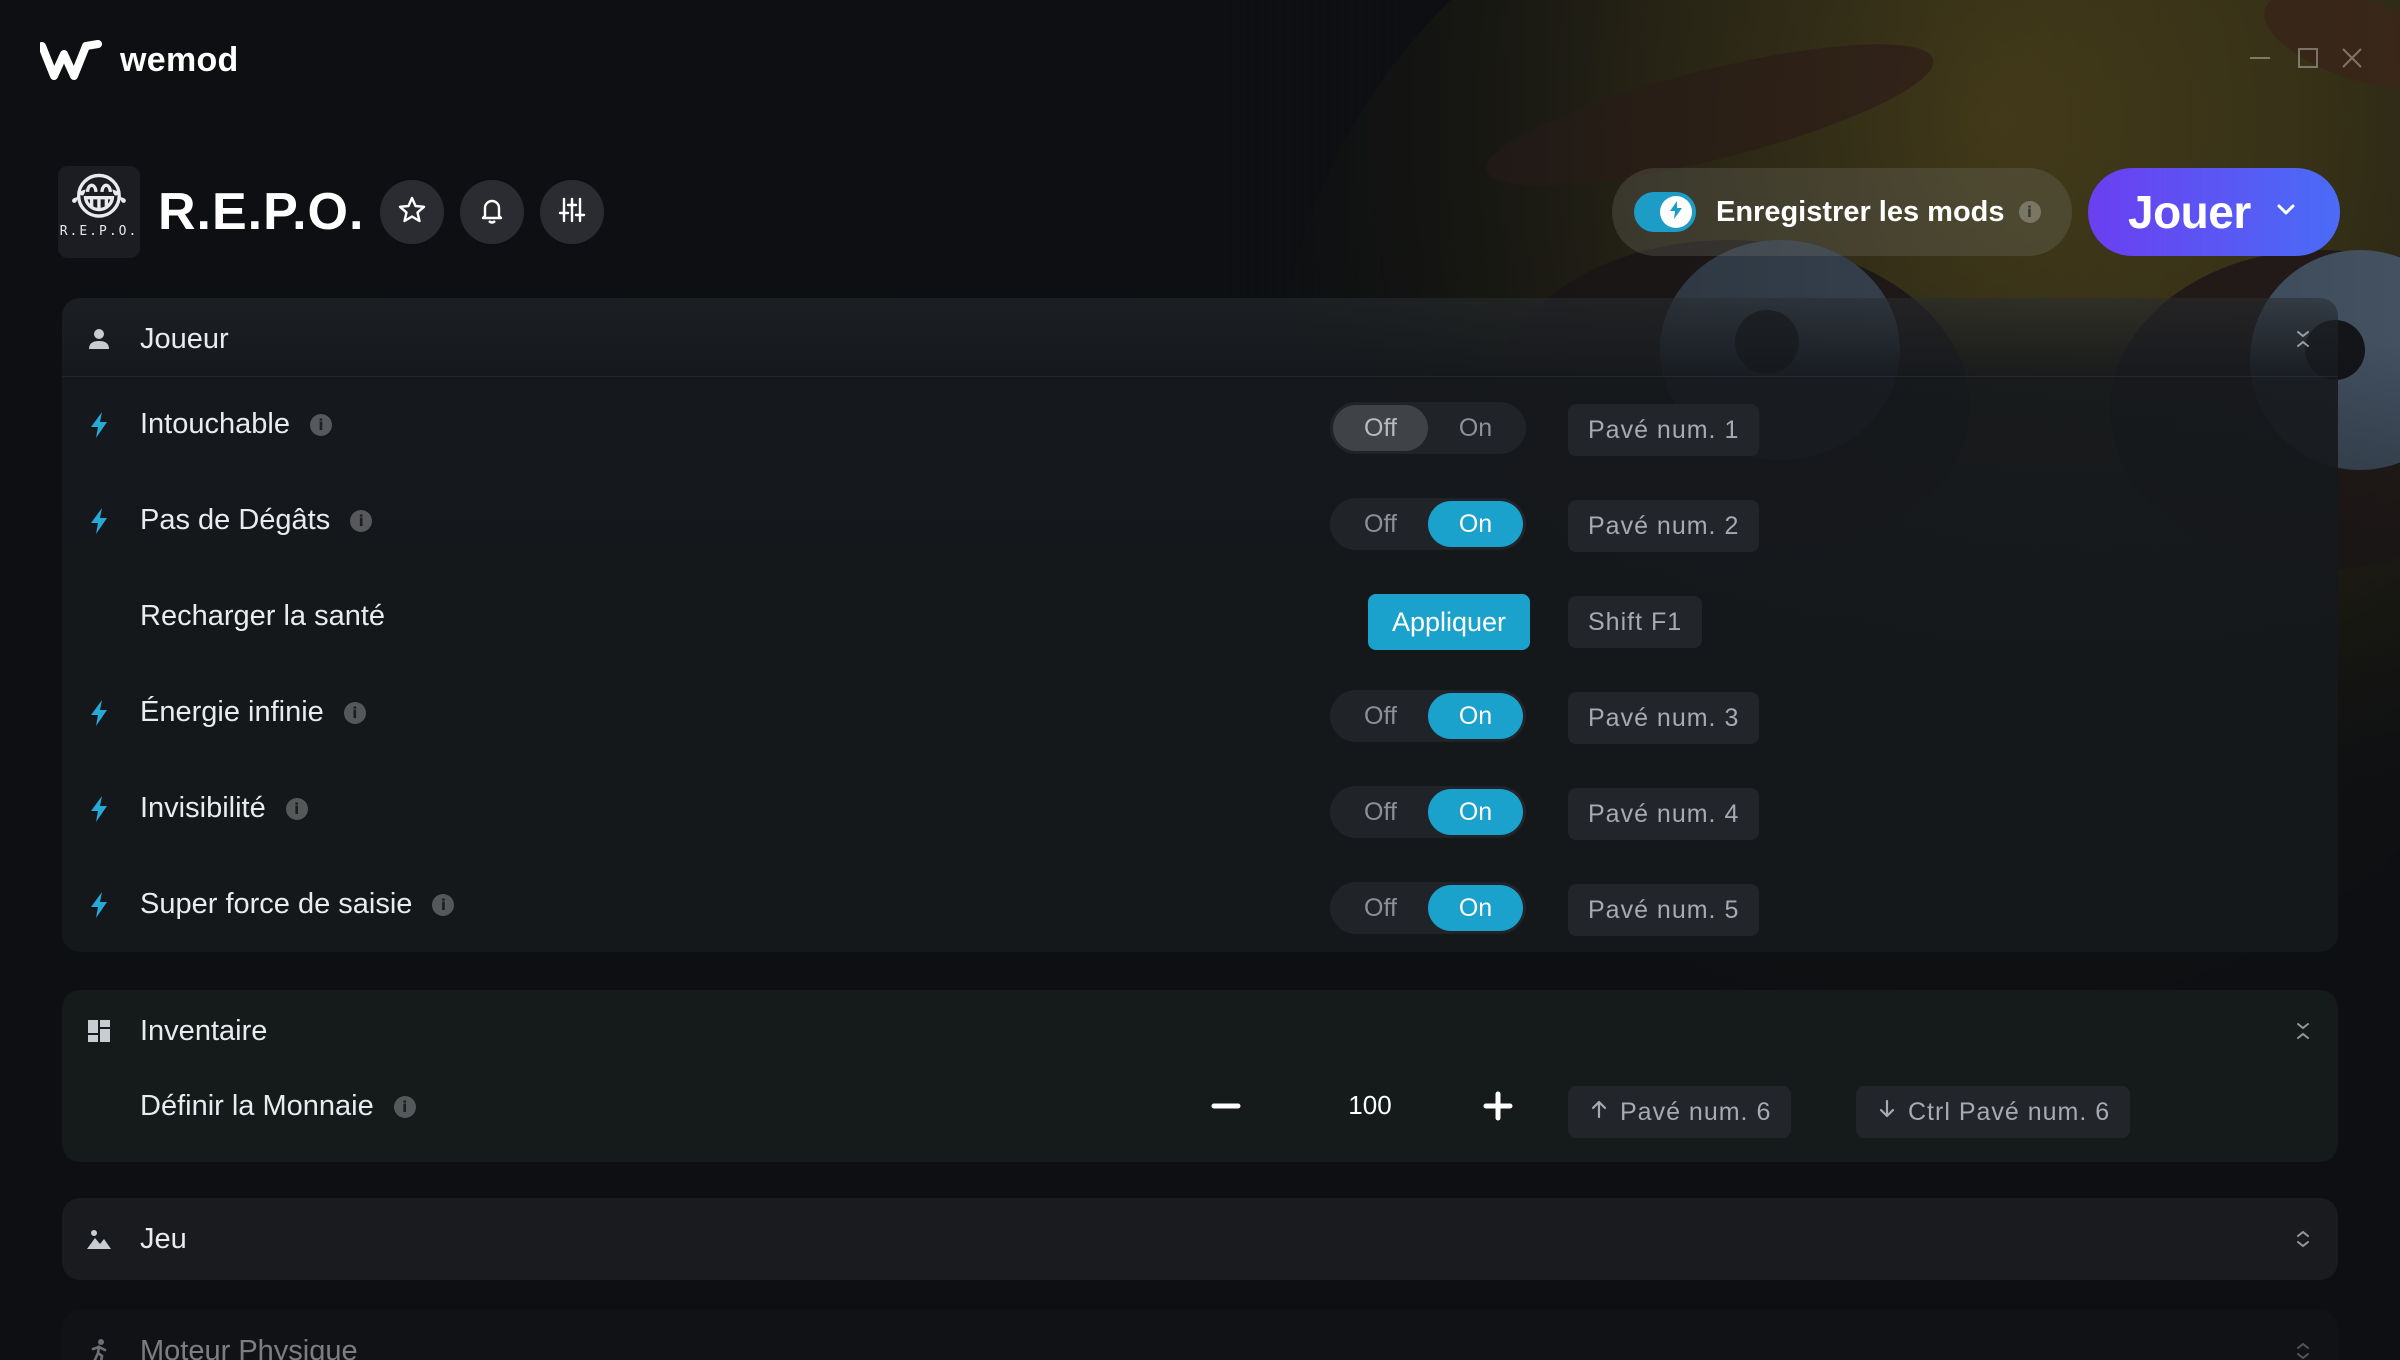 The width and height of the screenshot is (2400, 1360). I want to click on mod-label: Définir la Monnaie i, so click(278, 1106).